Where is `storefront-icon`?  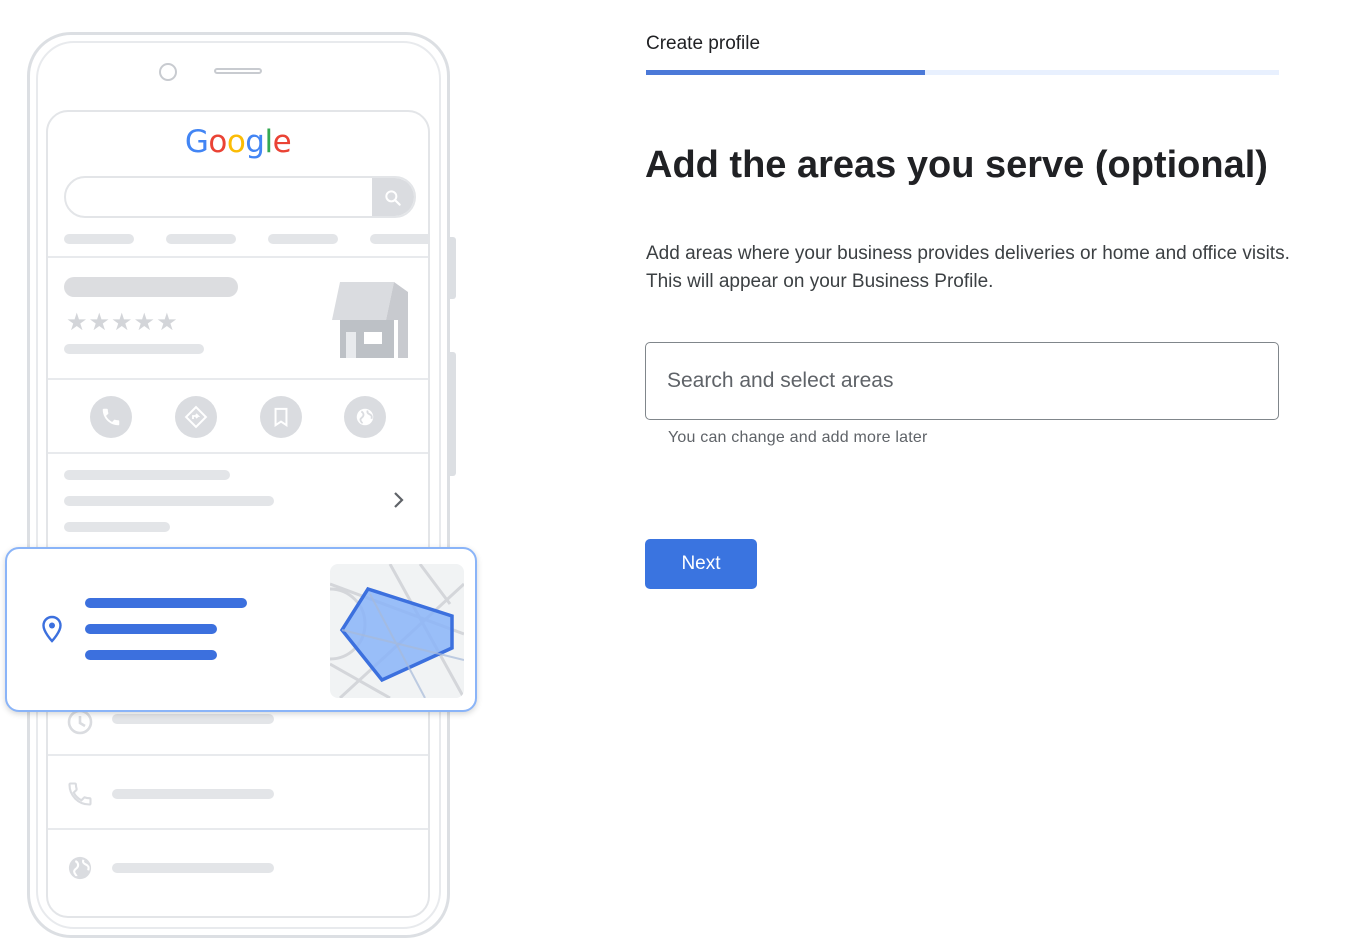
storefront-icon is located at coordinates (370, 320).